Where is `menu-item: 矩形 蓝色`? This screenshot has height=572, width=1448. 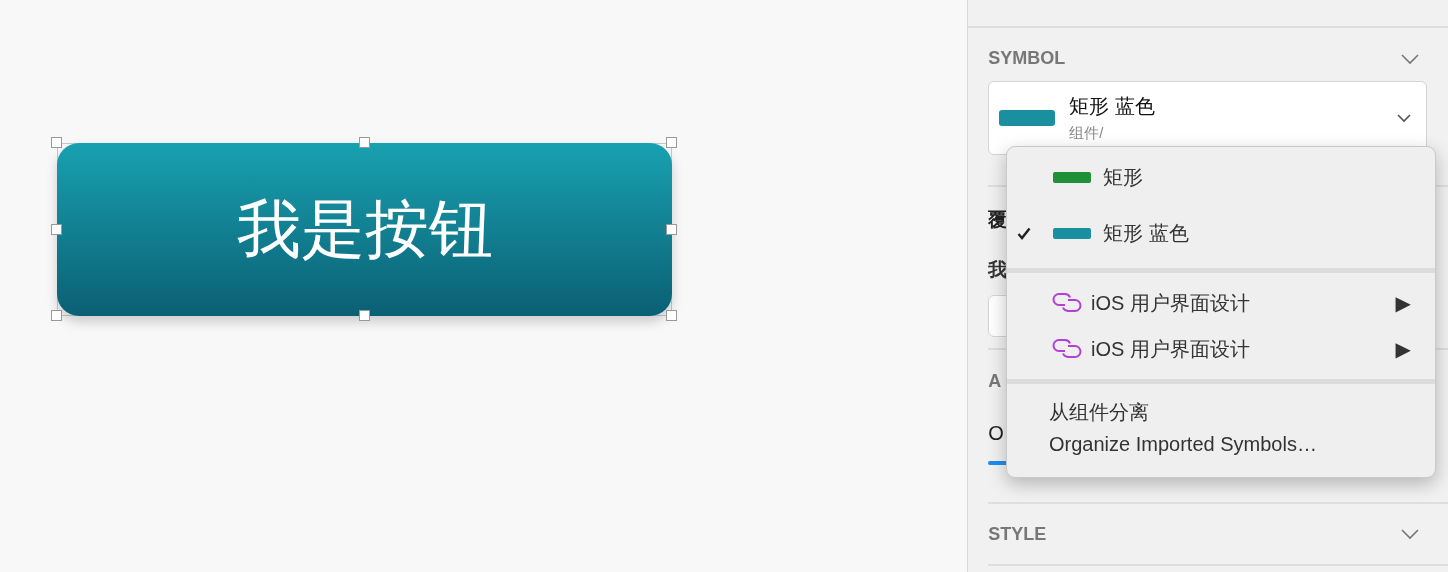
menu-item: 矩形 蓝色 is located at coordinates (1221, 233).